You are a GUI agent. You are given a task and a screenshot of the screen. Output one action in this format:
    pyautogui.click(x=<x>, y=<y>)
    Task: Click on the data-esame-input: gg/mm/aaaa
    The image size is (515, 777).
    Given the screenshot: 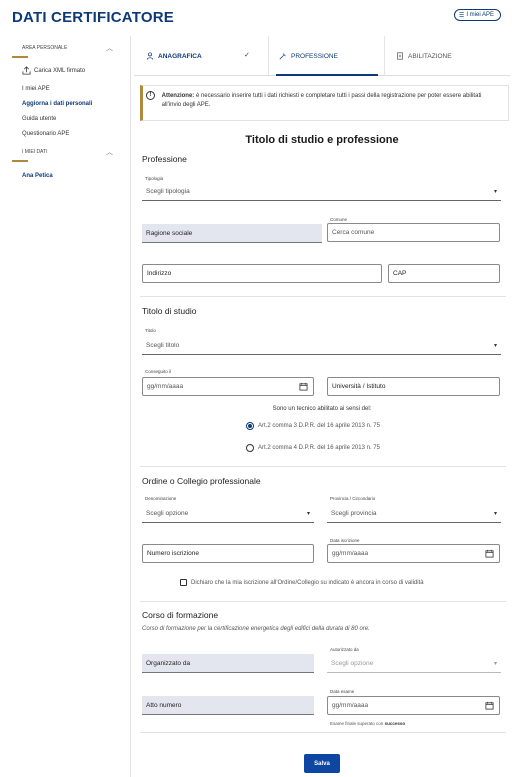 What is the action you would take?
    pyautogui.click(x=413, y=705)
    